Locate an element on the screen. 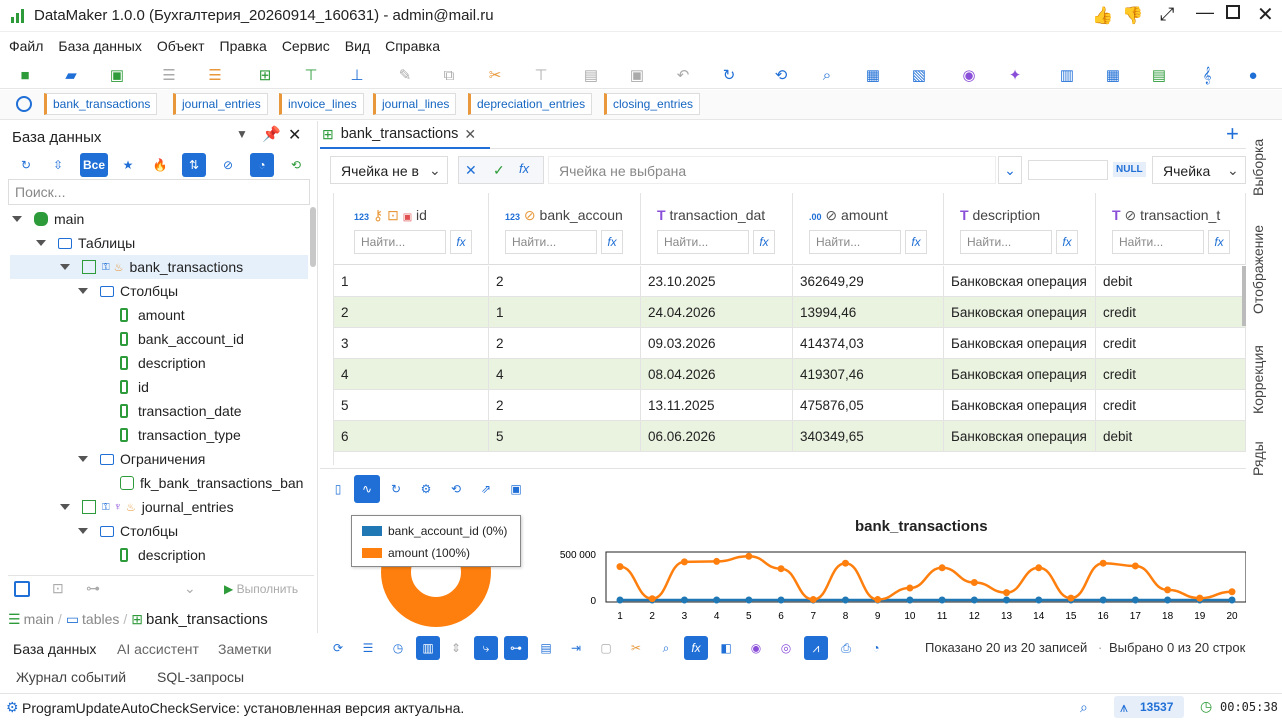  table-cell: 13994,46 is located at coordinates (868, 312).